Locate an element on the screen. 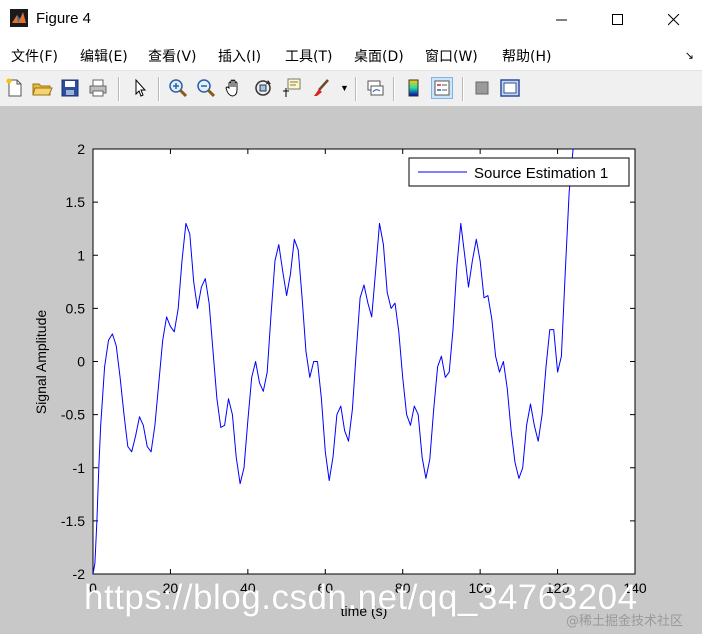  legend-entry: Source Estimation 1 is located at coordinates (541, 173).